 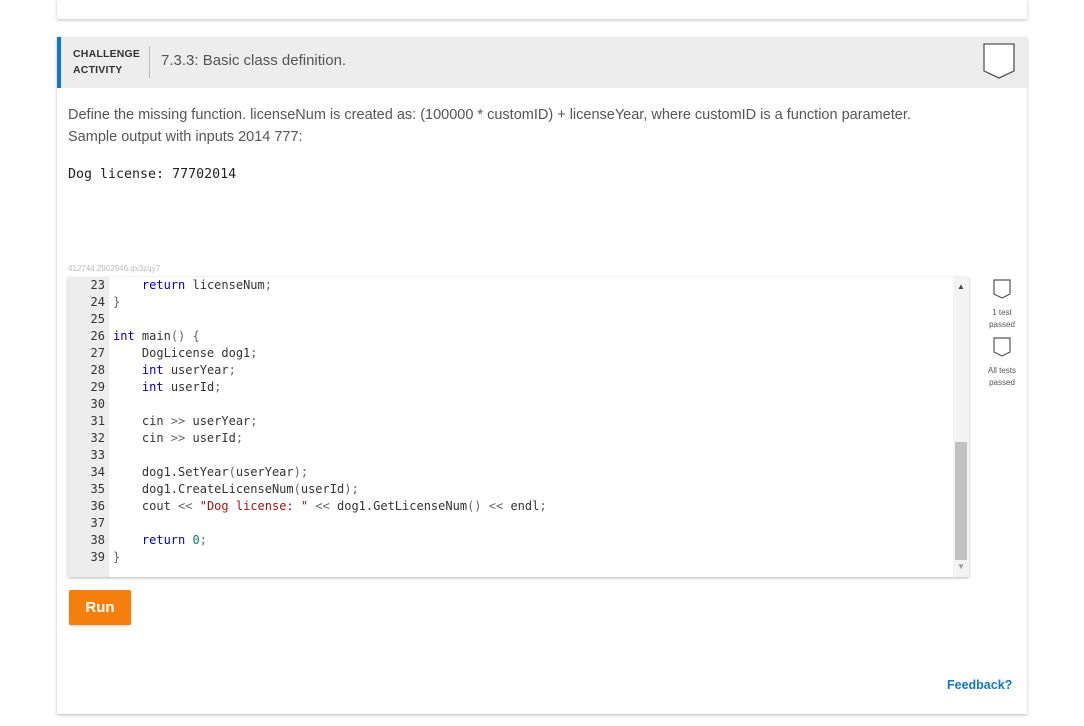 What do you see at coordinates (510, 302) in the screenshot?
I see `code-line: 24}` at bounding box center [510, 302].